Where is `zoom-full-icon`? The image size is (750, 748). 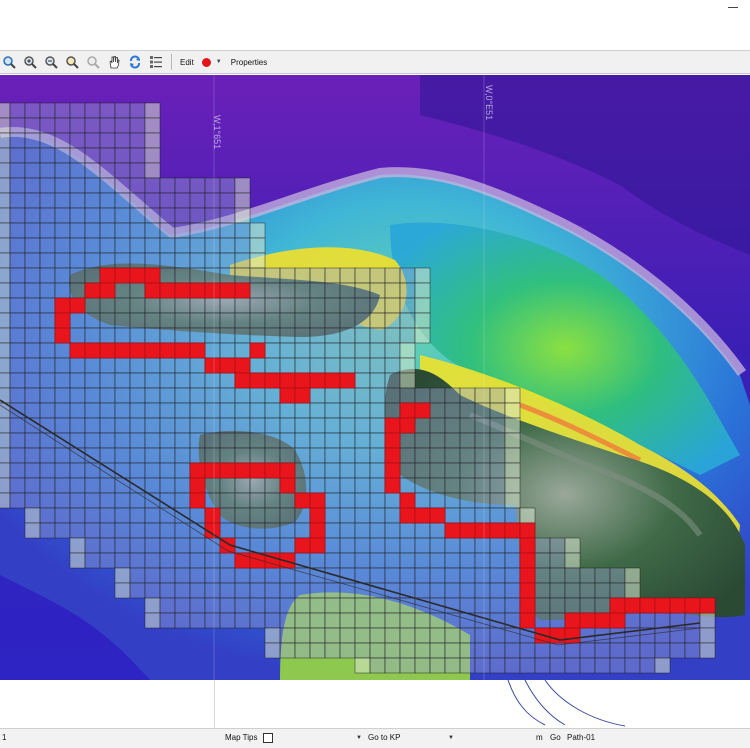
zoom-full-icon is located at coordinates (9, 62).